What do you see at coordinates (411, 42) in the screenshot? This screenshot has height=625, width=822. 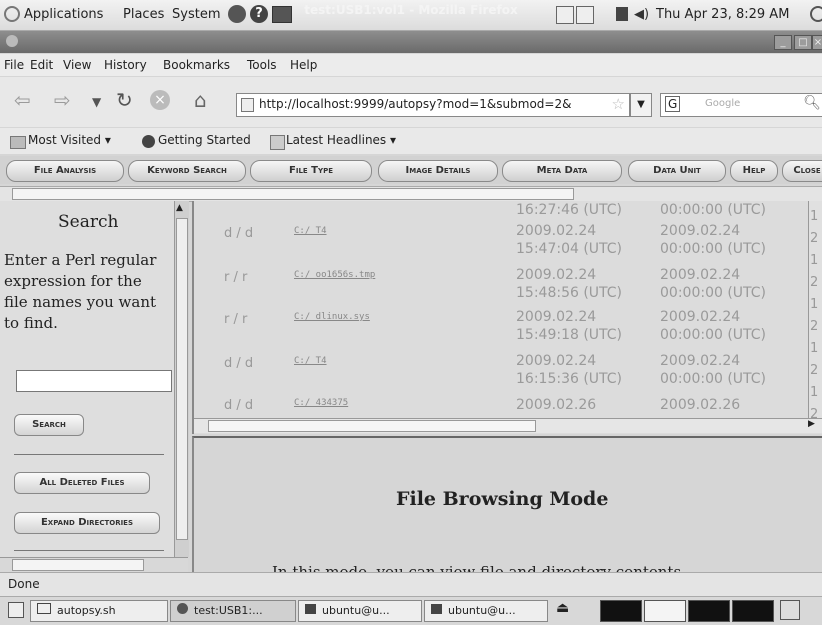 I see `window-titlebar` at bounding box center [411, 42].